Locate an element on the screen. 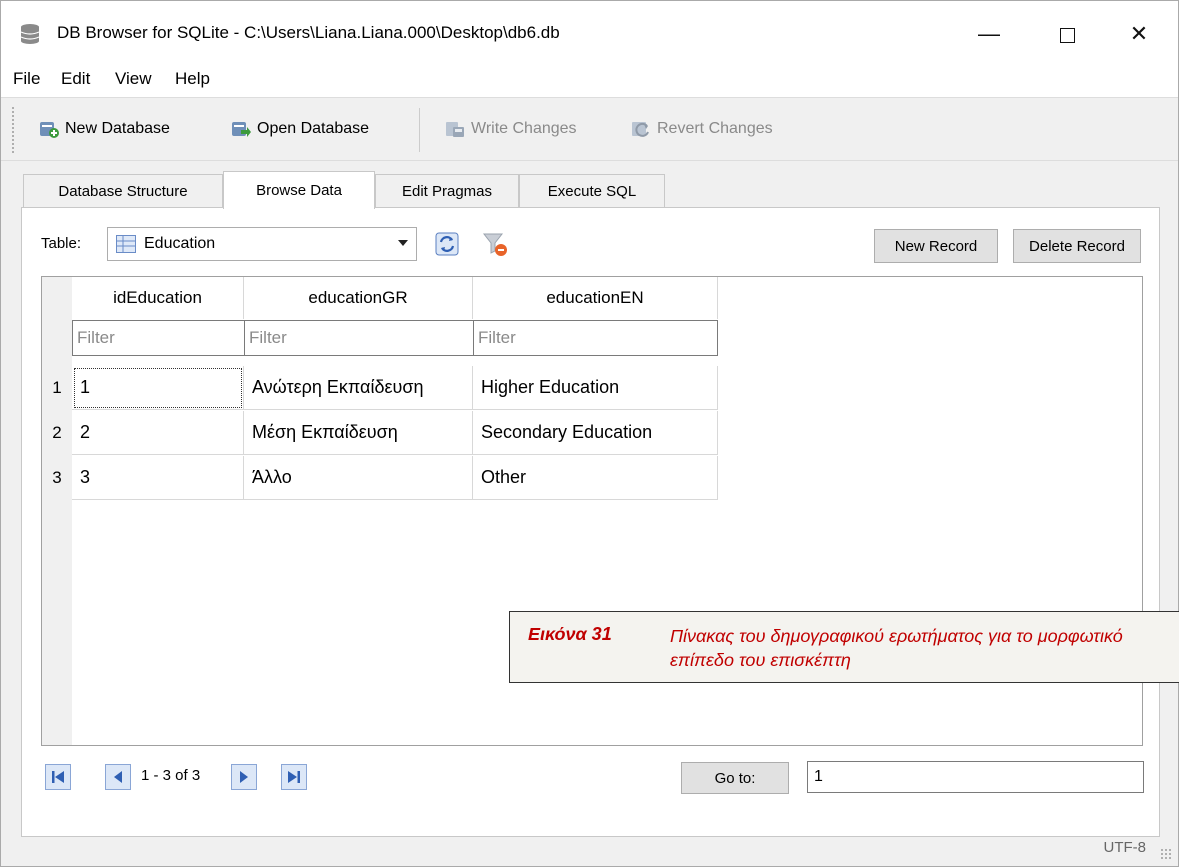 This screenshot has width=1179, height=867. column-header-label: educationGR is located at coordinates (358, 297).